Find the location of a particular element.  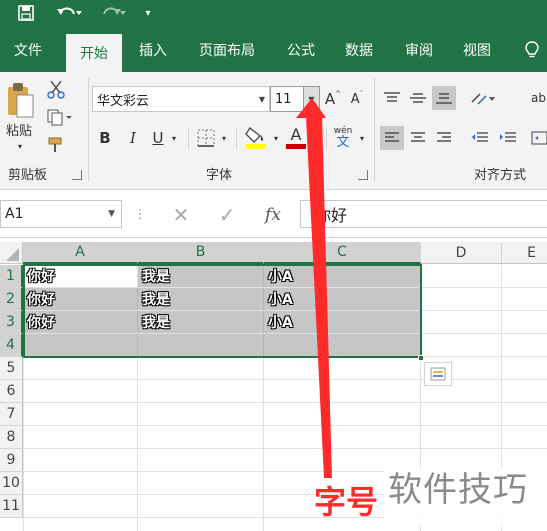

decrease-indent-icon is located at coordinates (480, 138).